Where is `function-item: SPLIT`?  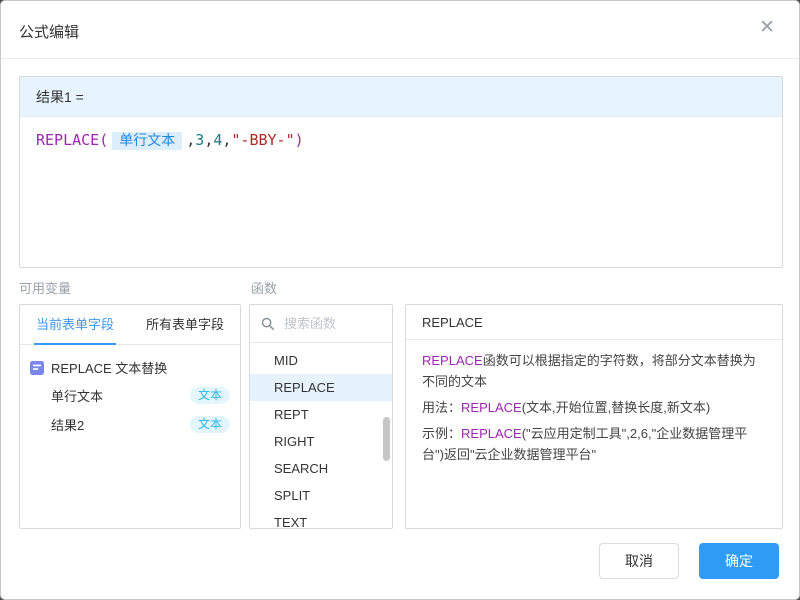 function-item: SPLIT is located at coordinates (321, 495).